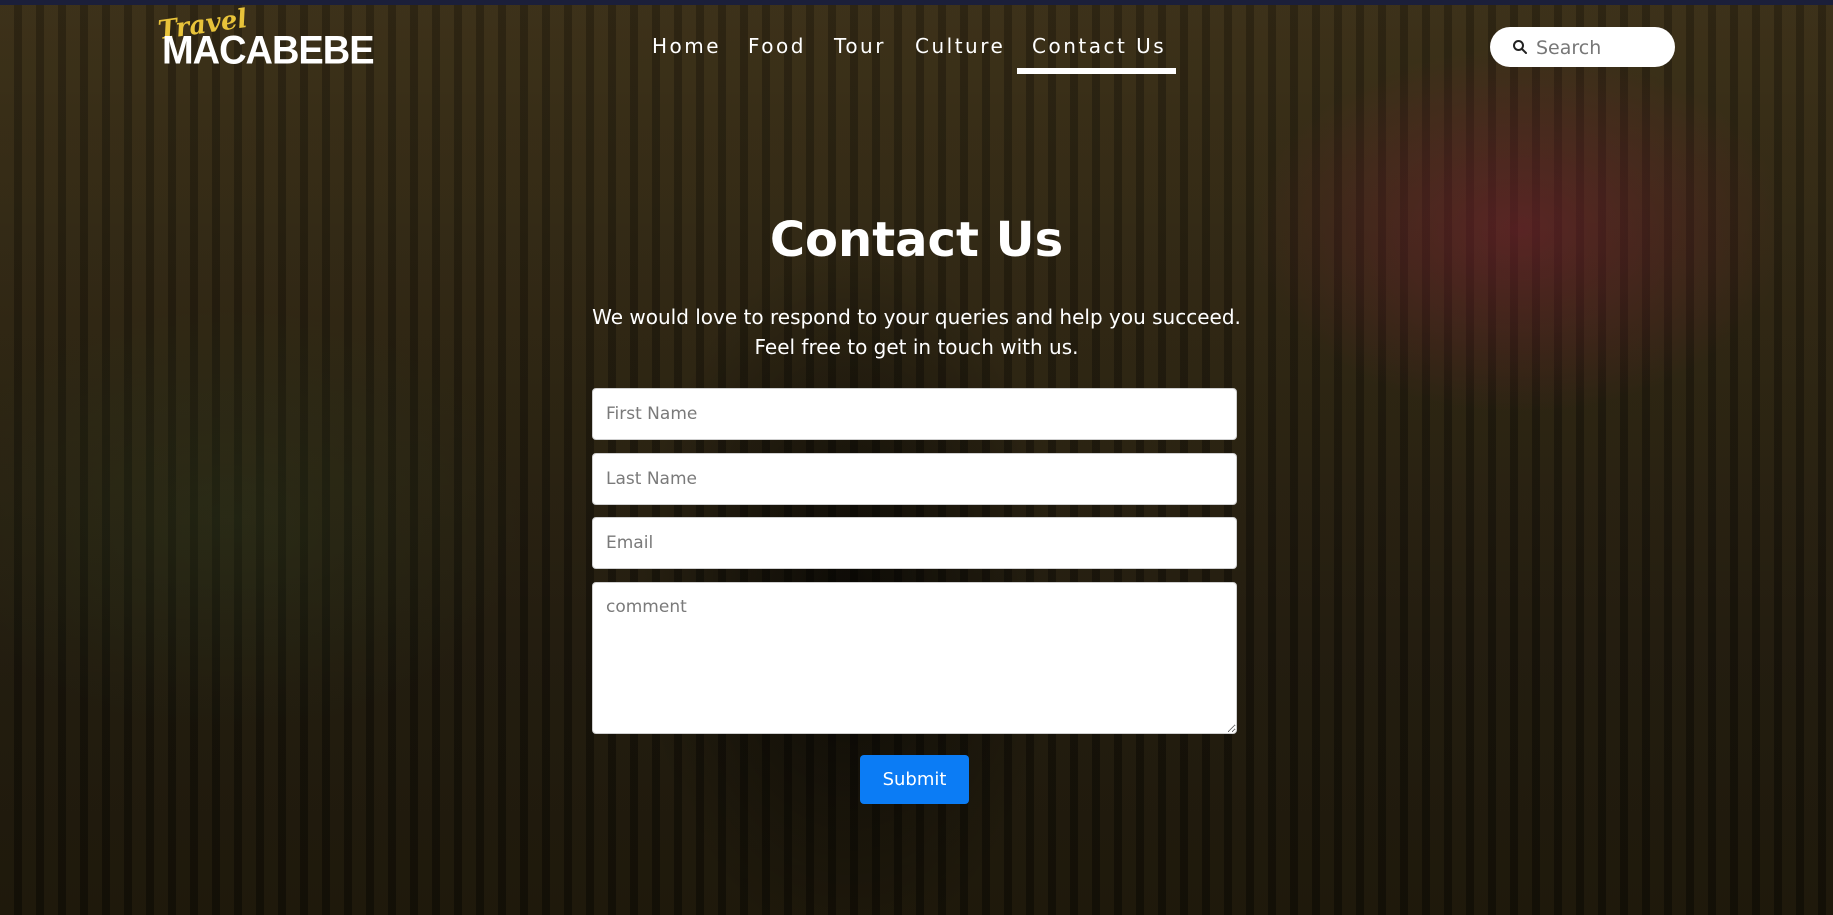 This screenshot has width=1833, height=915. I want to click on page-subtitle-line-2: Feel free to get in touch with us., so click(916, 347).